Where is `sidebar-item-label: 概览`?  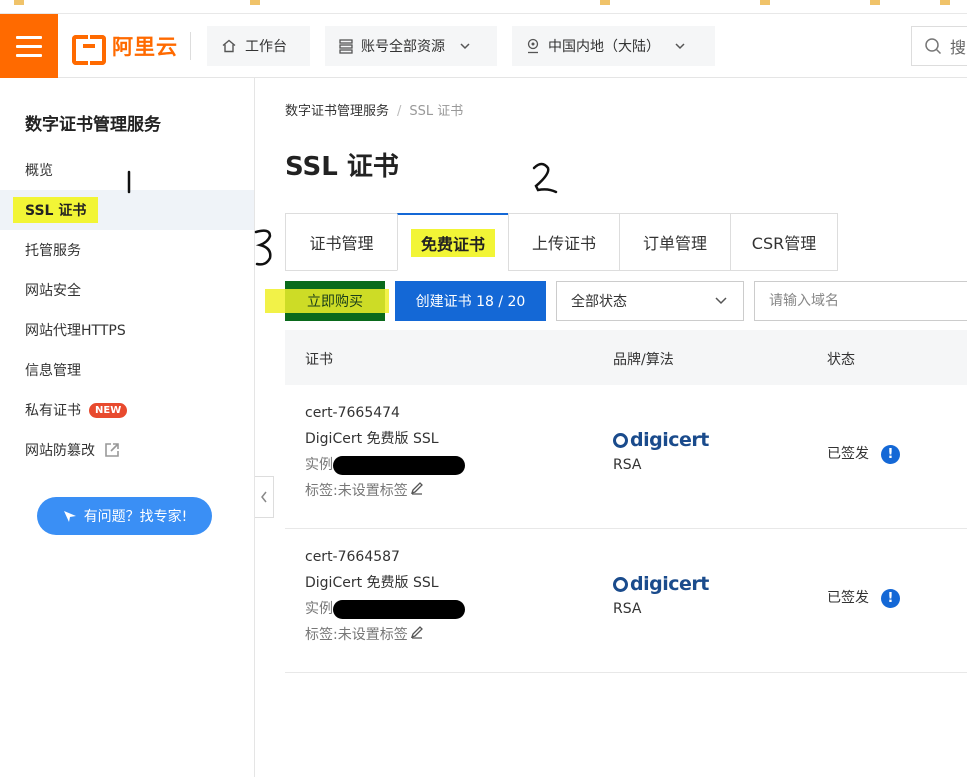
sidebar-item-label: 概览 is located at coordinates (39, 171).